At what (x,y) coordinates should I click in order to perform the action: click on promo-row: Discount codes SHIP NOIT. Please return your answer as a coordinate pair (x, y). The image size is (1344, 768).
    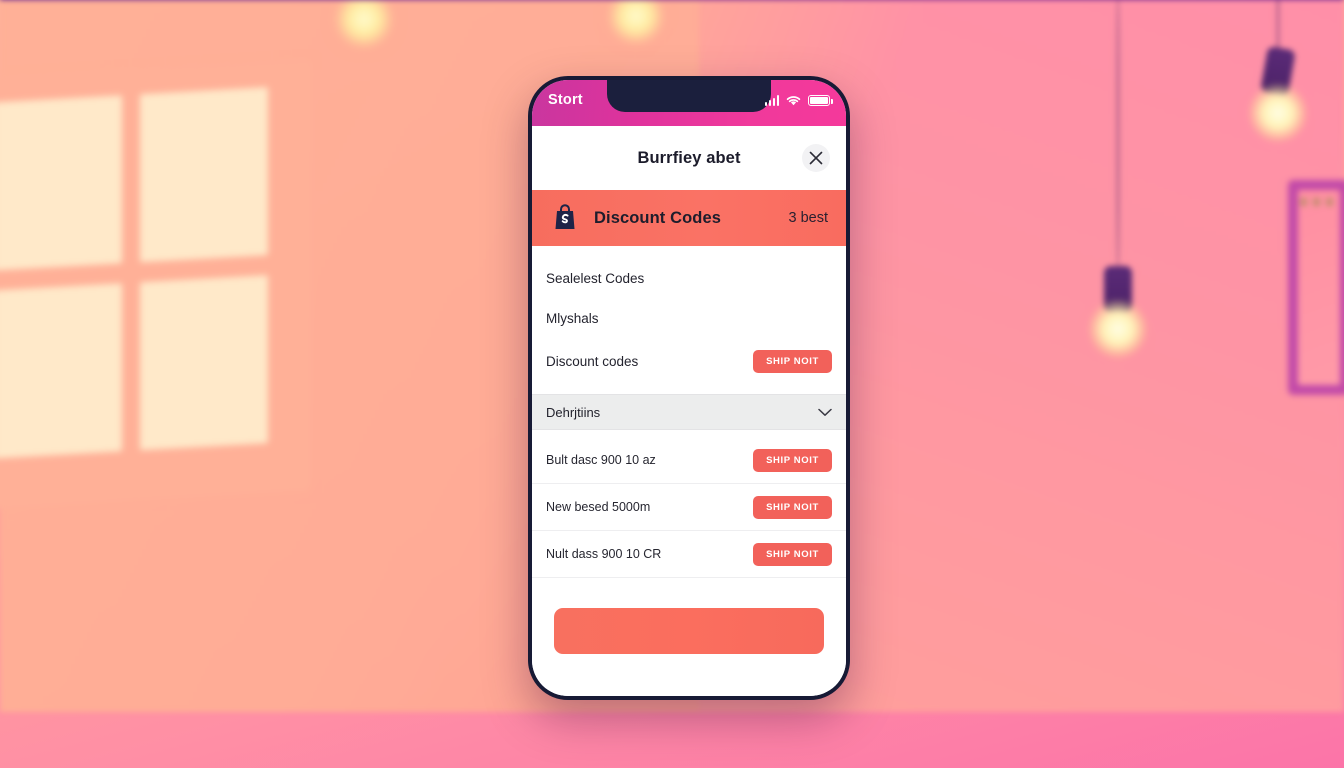
    Looking at the image, I should click on (689, 361).